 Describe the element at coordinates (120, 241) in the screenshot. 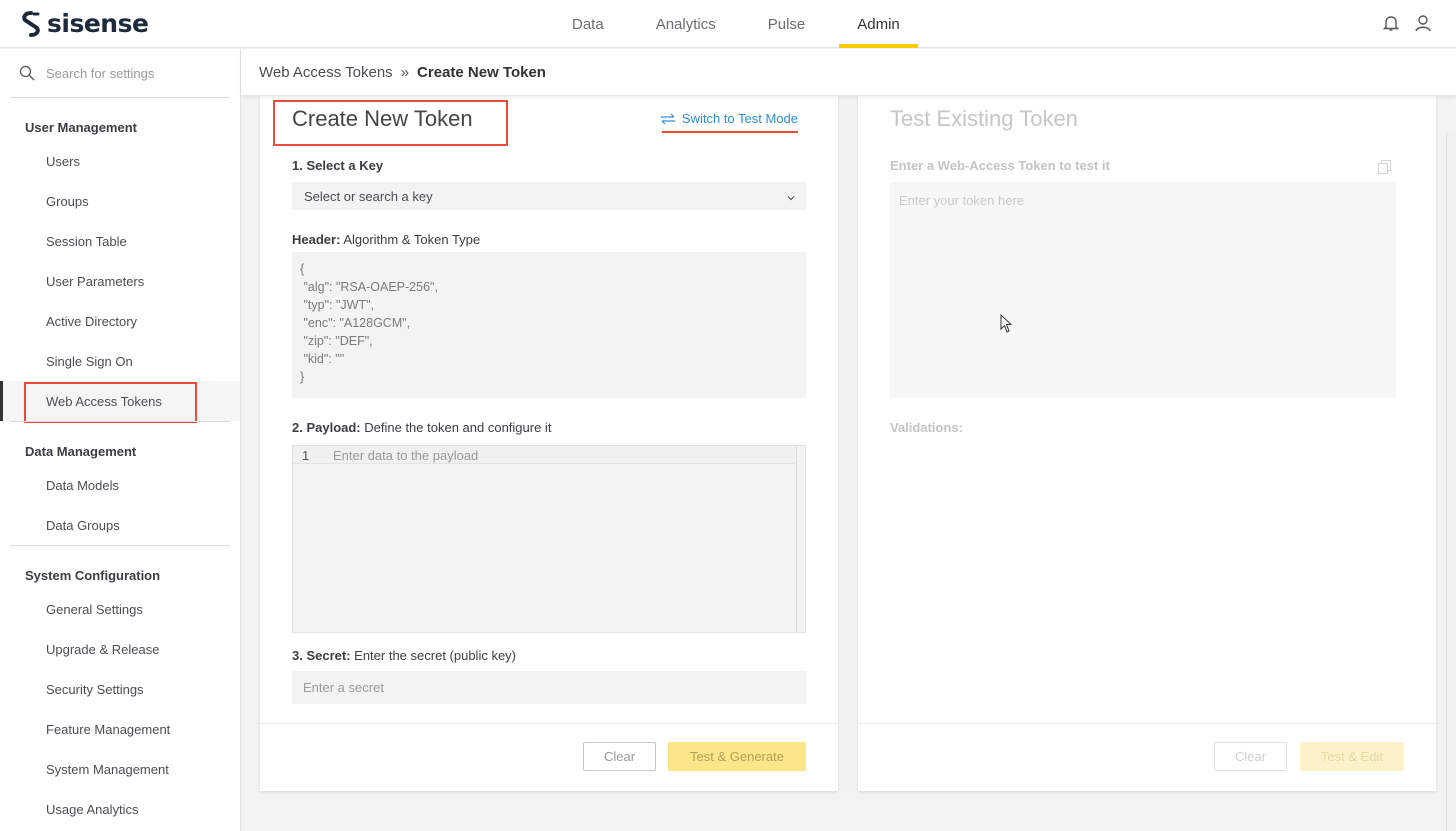

I see `sidebar-item-session-table: Session Table` at that location.